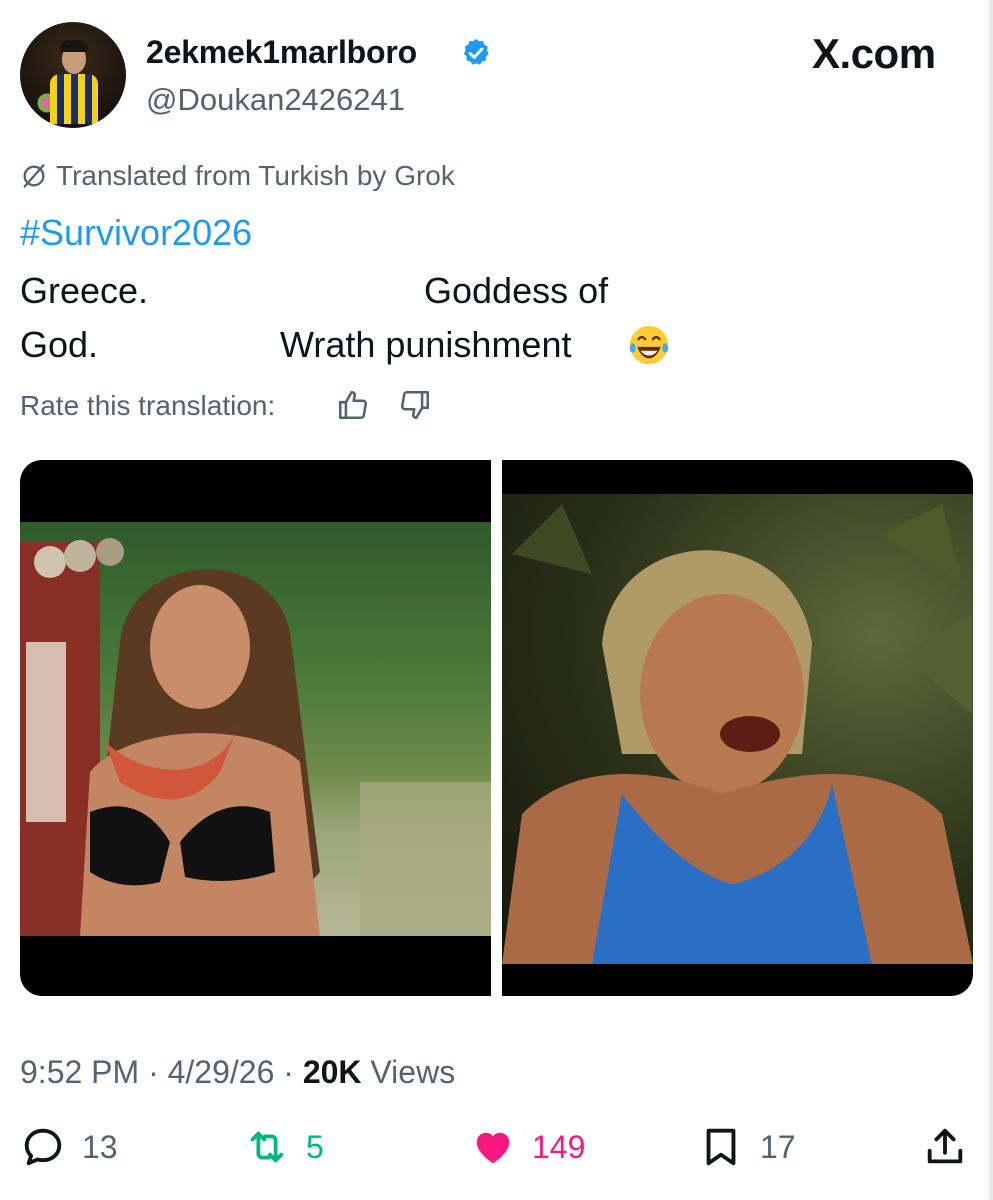 The height and width of the screenshot is (1200, 993). I want to click on like-button: 149, so click(527, 1147).